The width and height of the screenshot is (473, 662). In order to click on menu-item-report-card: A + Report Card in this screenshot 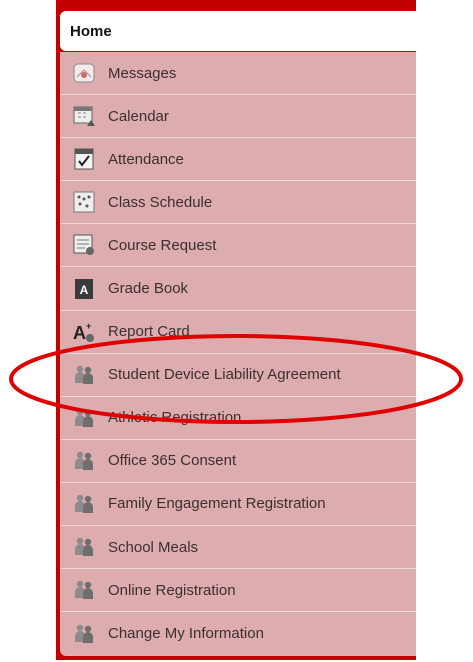, I will do `click(238, 332)`.